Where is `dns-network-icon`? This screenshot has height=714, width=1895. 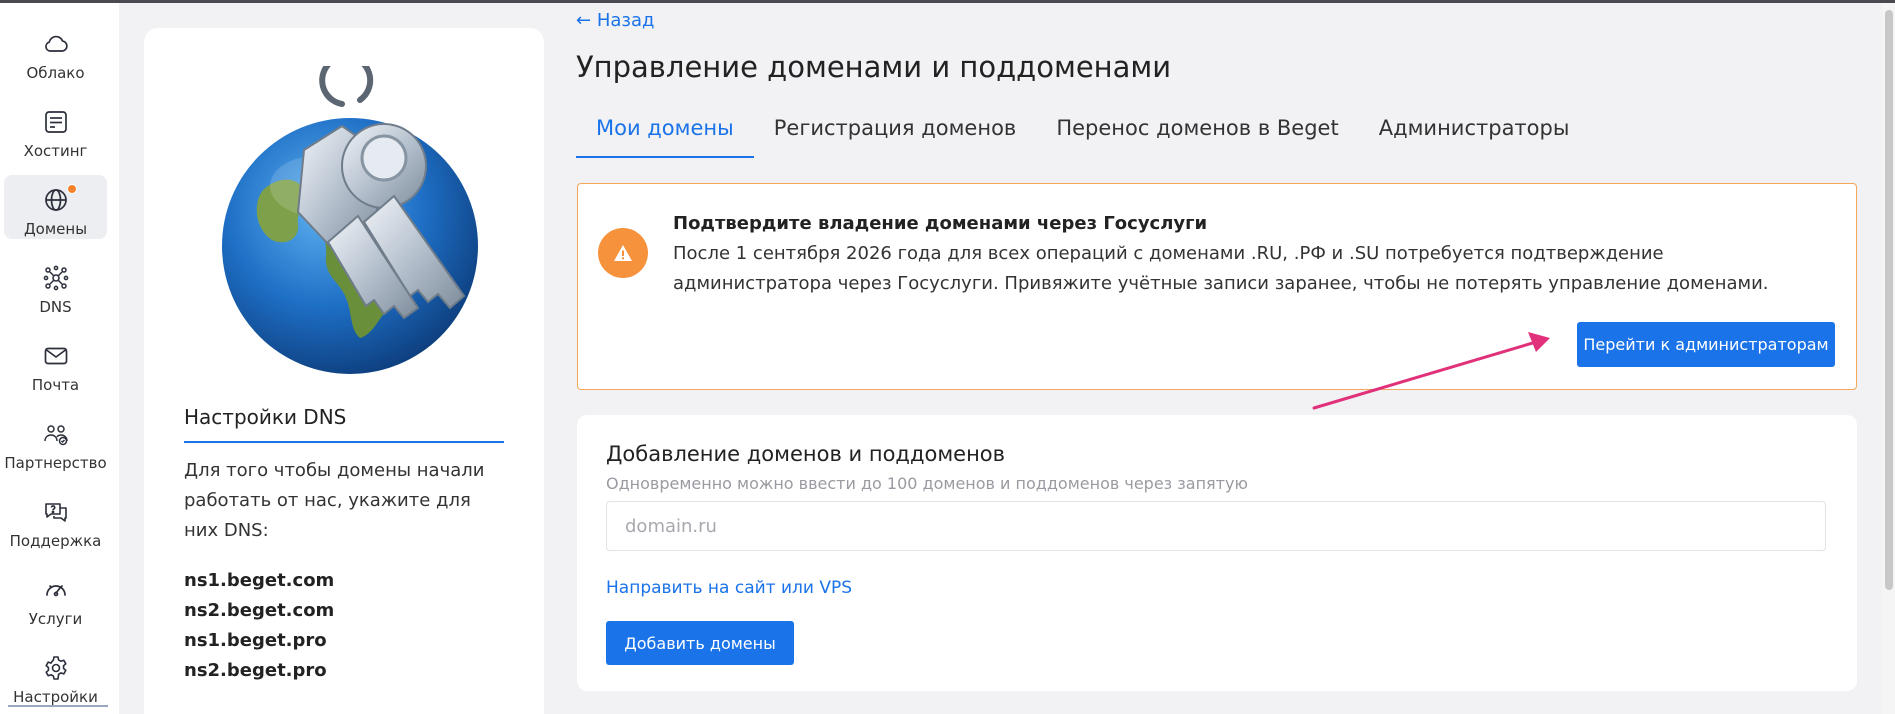 dns-network-icon is located at coordinates (55, 278).